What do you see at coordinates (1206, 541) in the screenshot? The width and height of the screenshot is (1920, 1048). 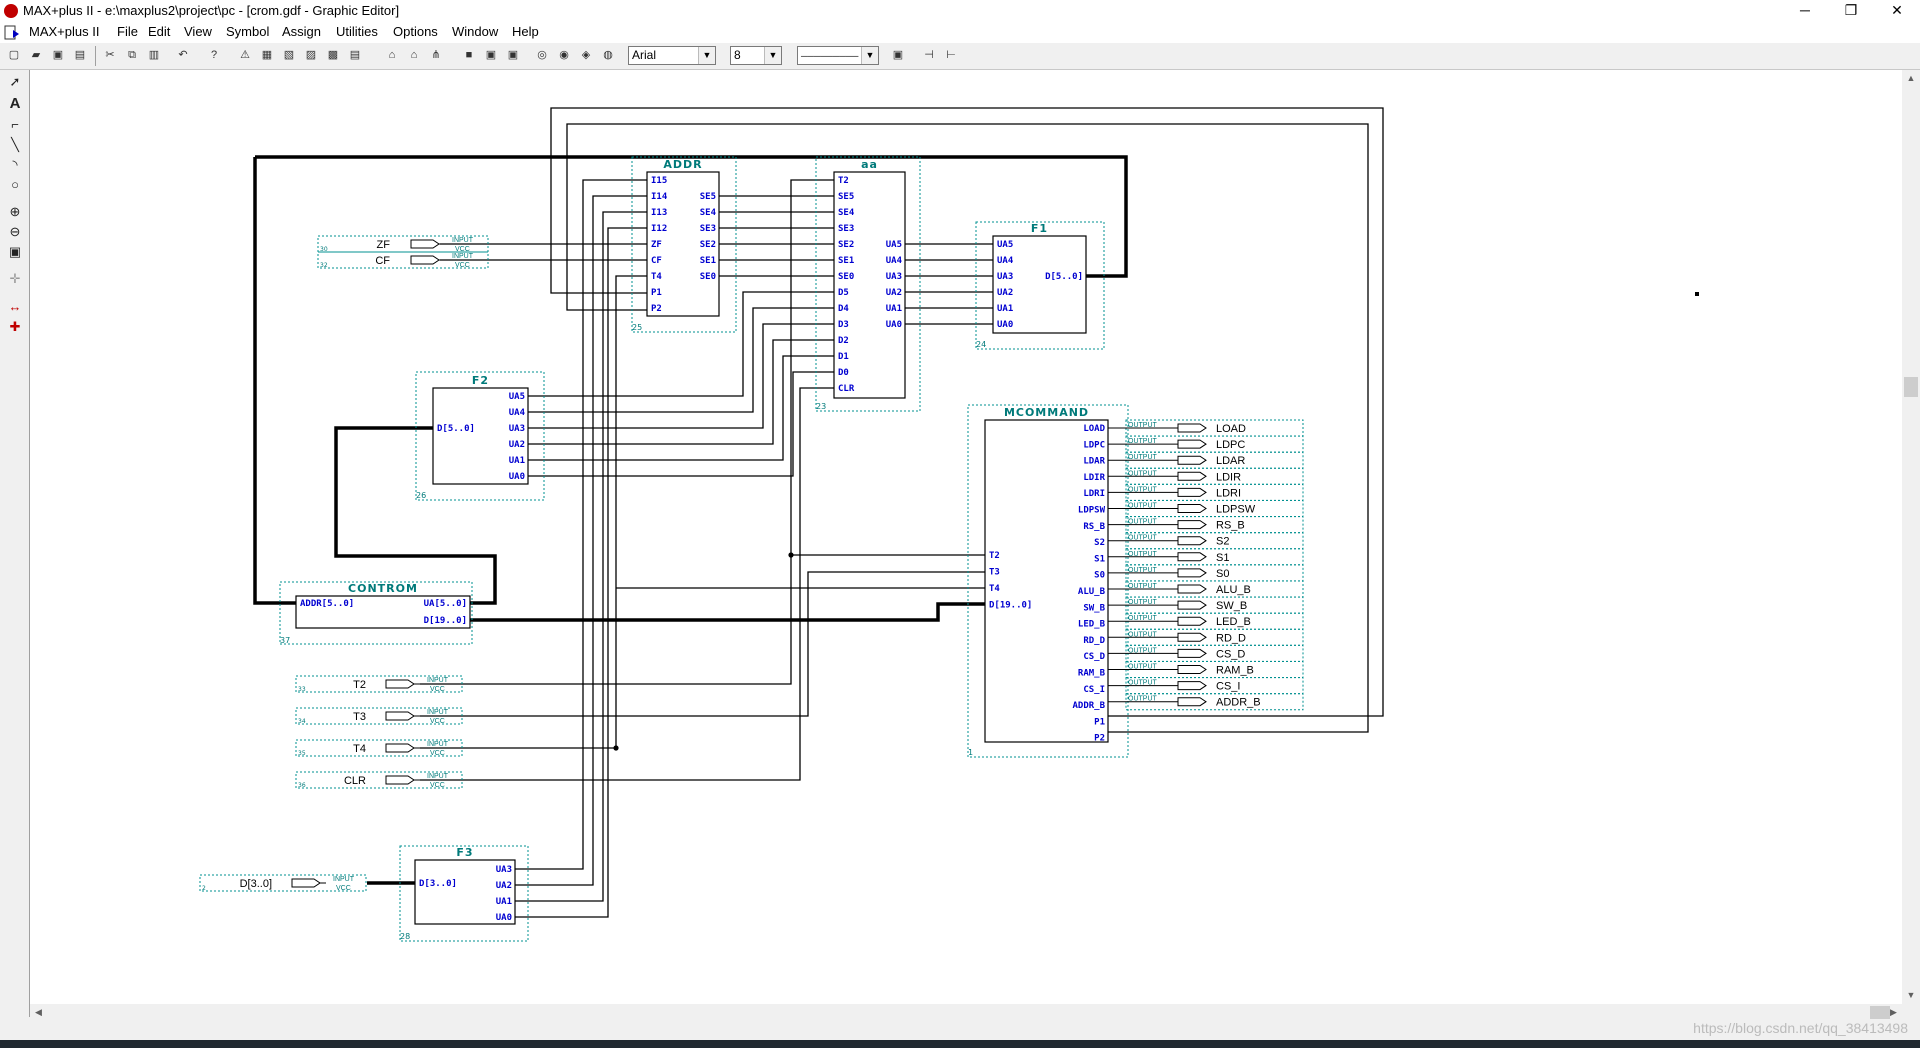 I see `output-pin-s2: OUTPUT S2` at bounding box center [1206, 541].